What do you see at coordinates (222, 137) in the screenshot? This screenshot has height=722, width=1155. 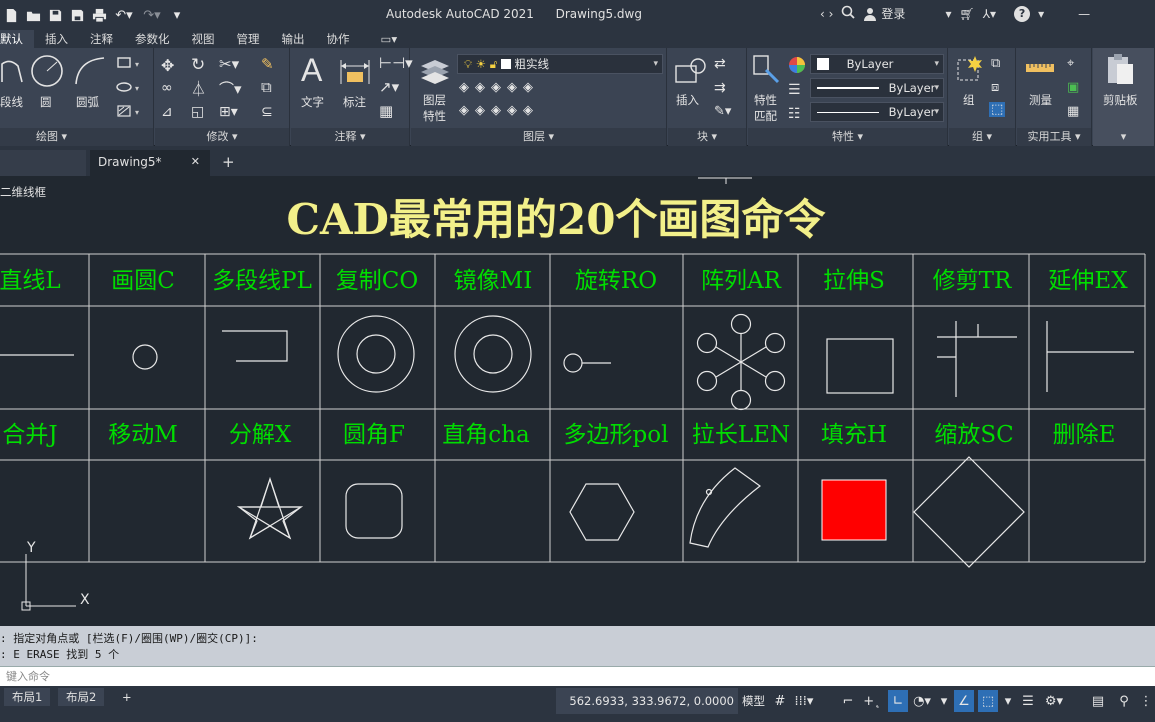 I see `modify-panel-title: 修改 ▾` at bounding box center [222, 137].